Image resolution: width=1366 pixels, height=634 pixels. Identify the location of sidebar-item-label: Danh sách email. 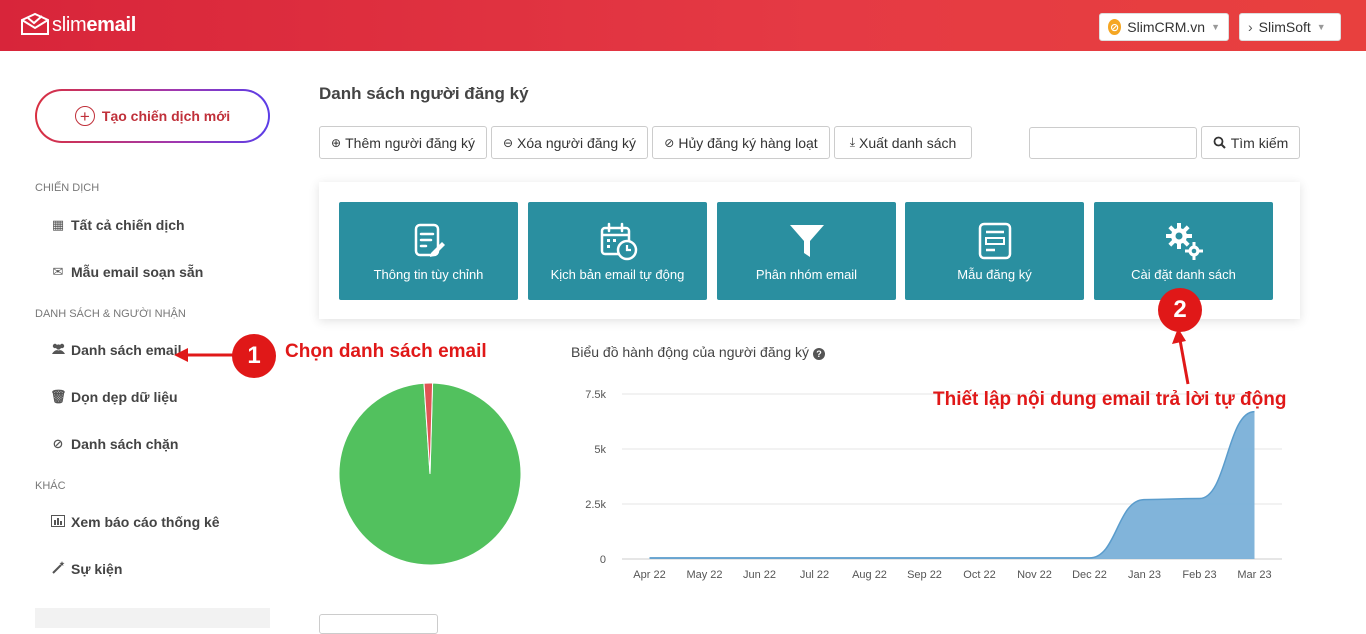
(126, 350).